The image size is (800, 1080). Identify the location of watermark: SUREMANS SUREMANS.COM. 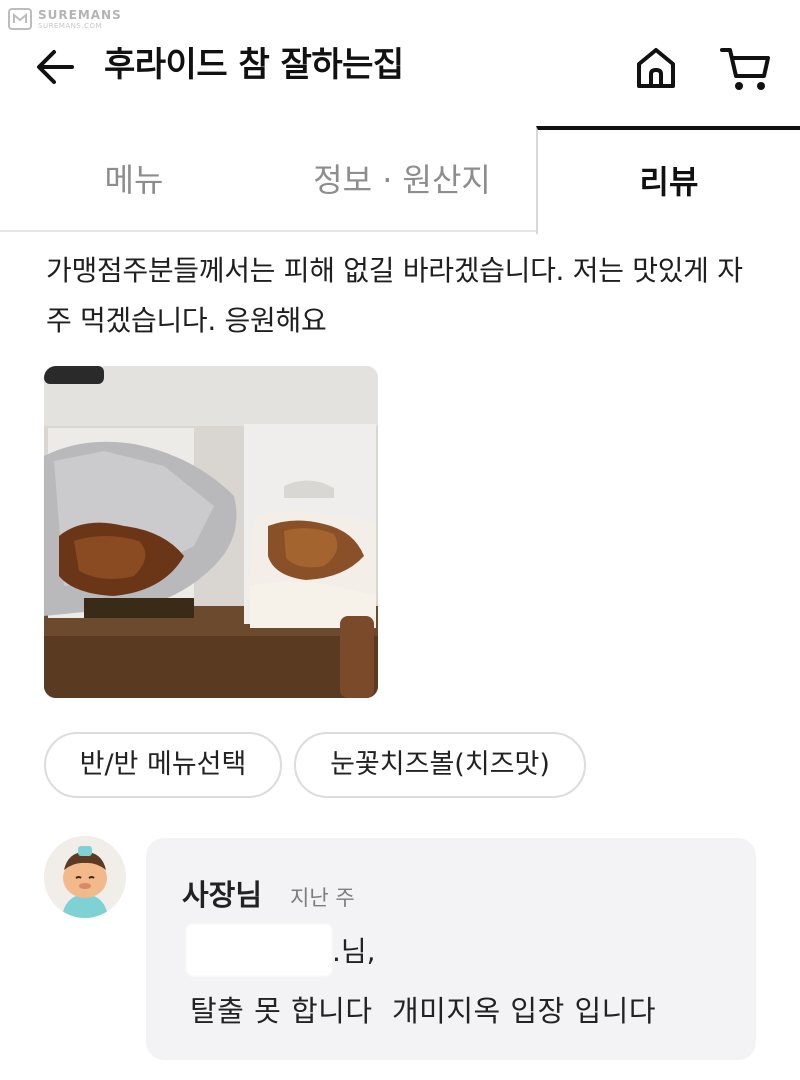
(65, 19).